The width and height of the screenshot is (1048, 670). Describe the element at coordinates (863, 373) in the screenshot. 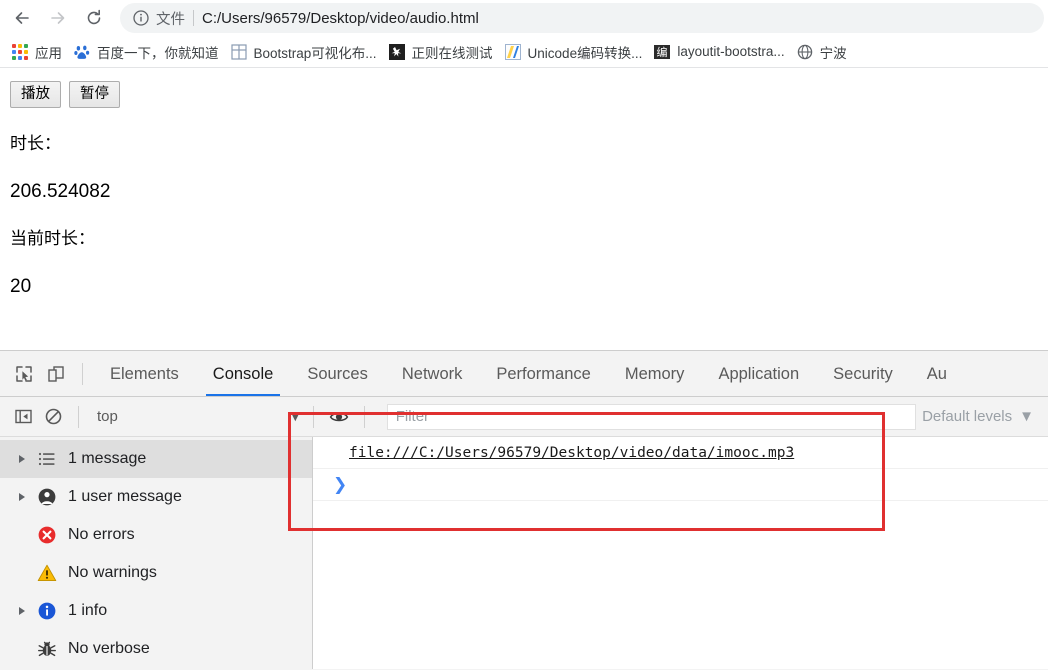

I see `tab-security: Security` at that location.